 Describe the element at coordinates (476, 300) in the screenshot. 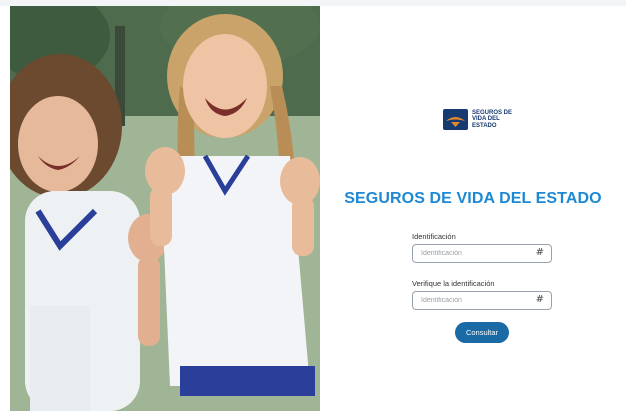

I see `verificar-identificacion-input` at that location.